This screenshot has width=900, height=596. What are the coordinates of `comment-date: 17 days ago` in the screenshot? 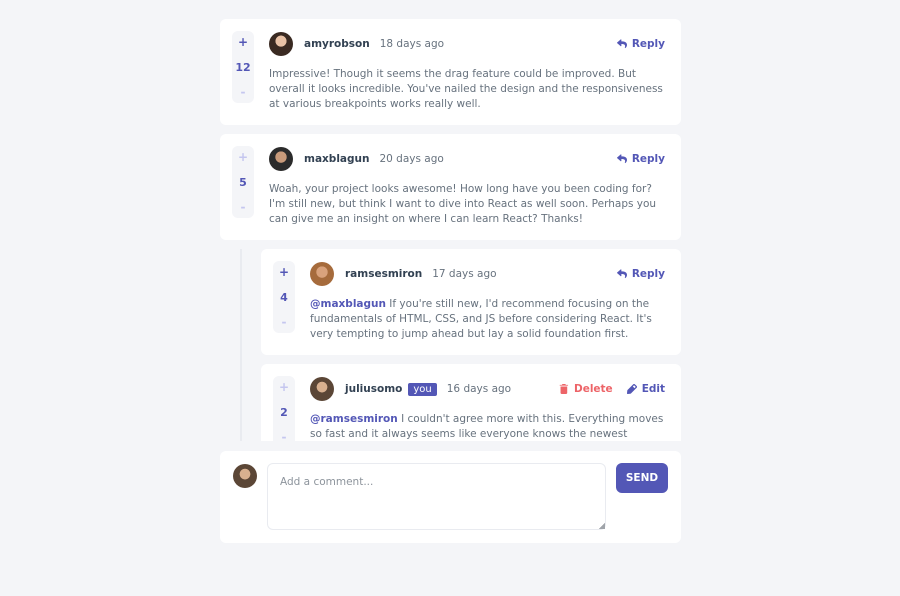 It's located at (464, 274).